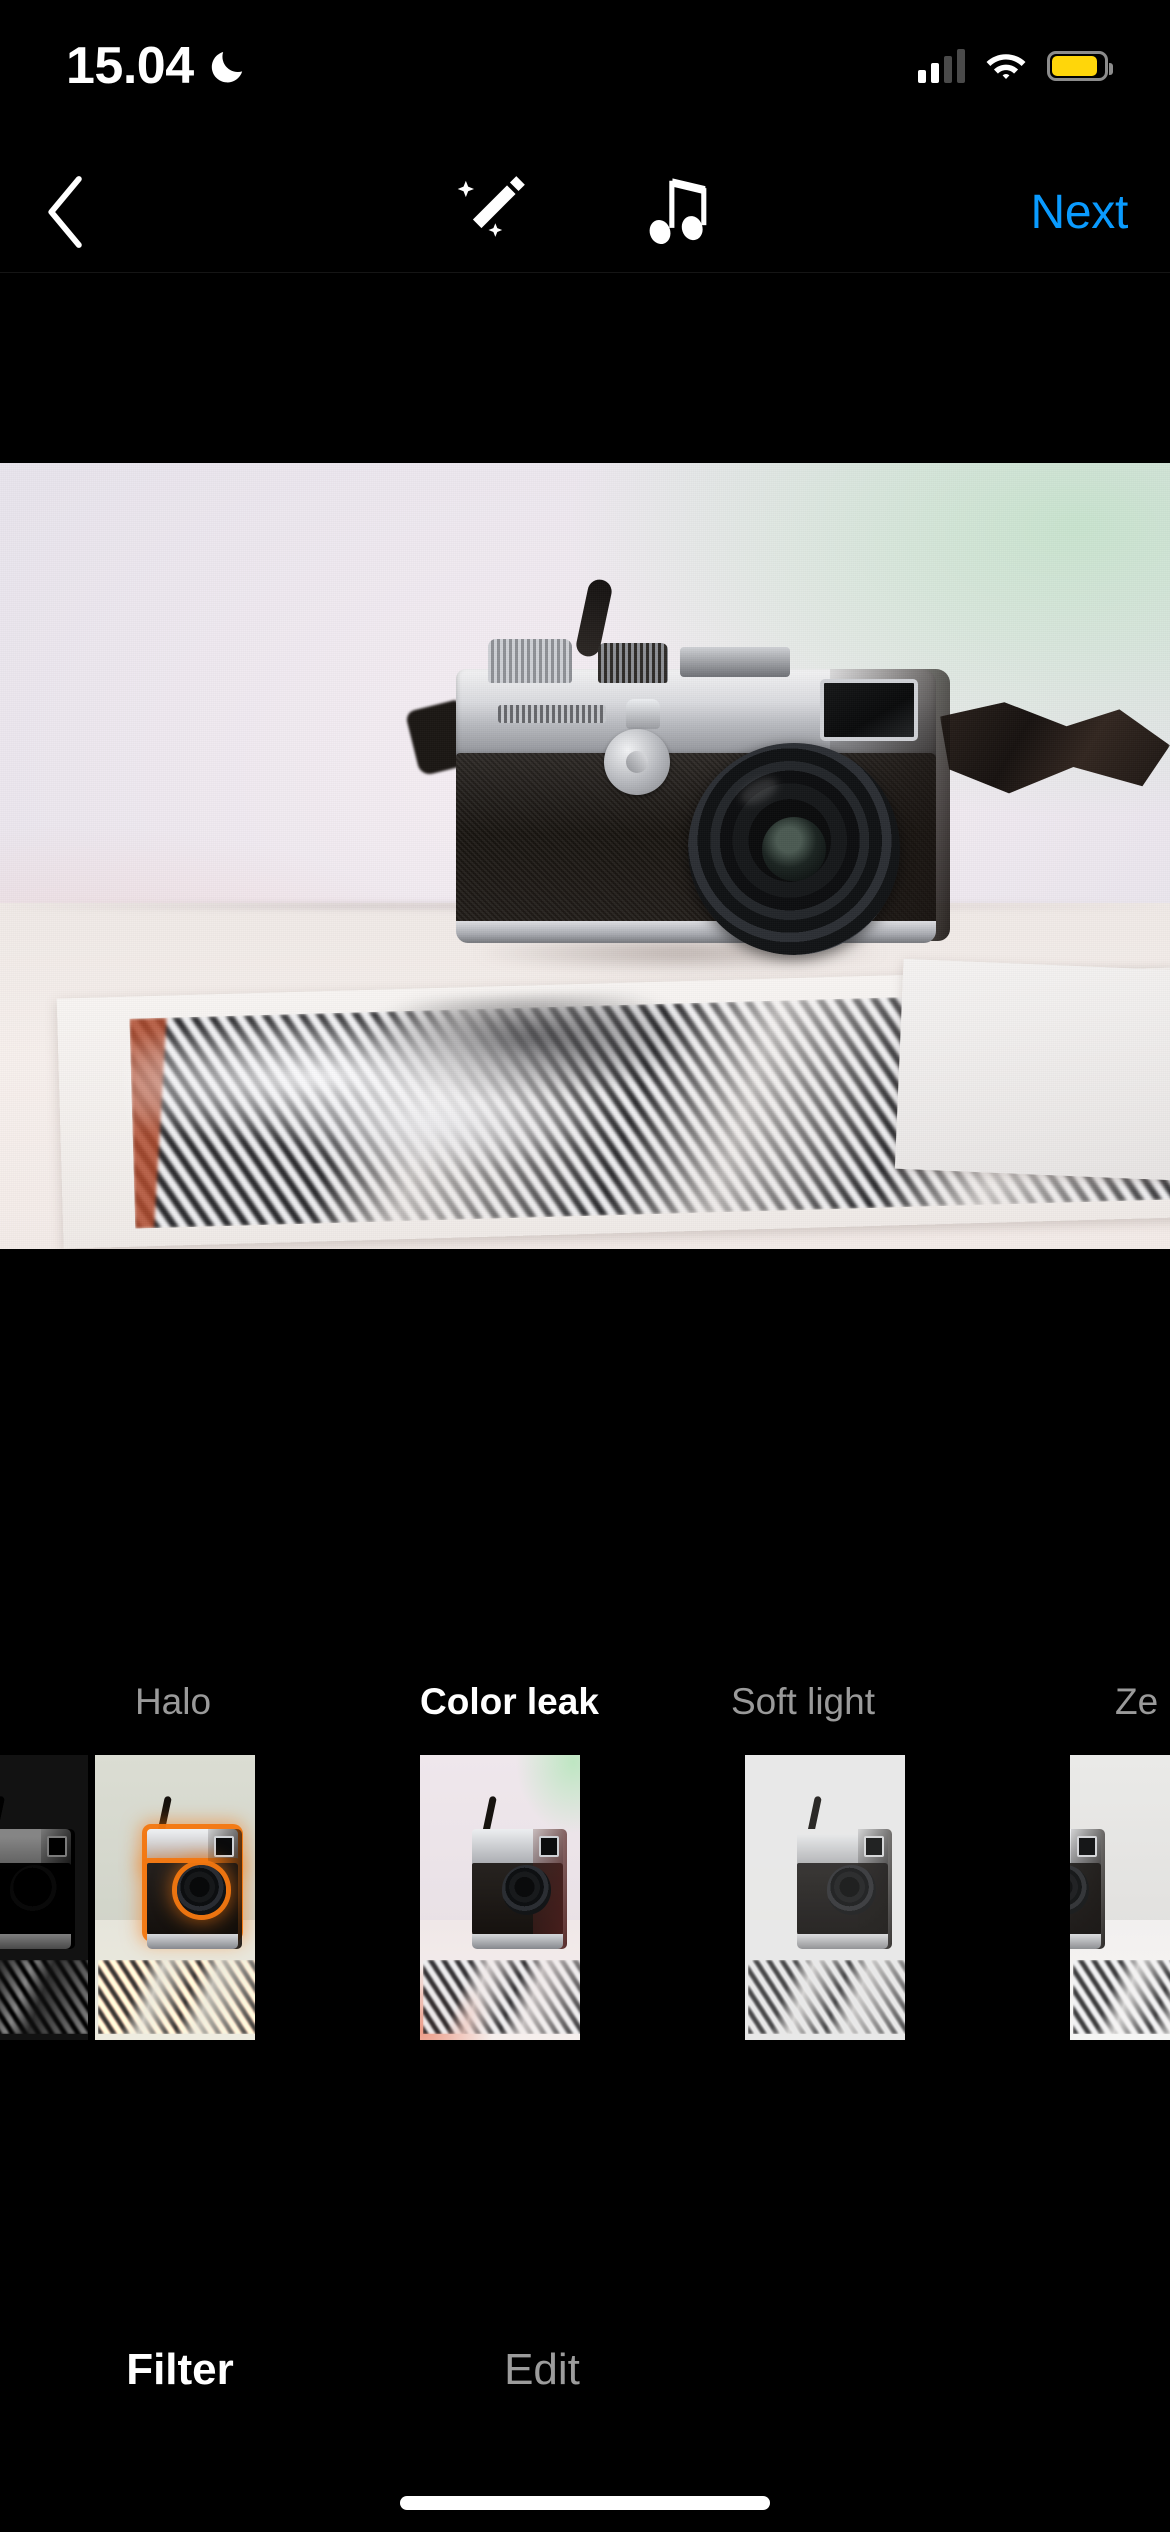 The width and height of the screenshot is (1170, 2532). What do you see at coordinates (1006, 66) in the screenshot?
I see `wifi-icon` at bounding box center [1006, 66].